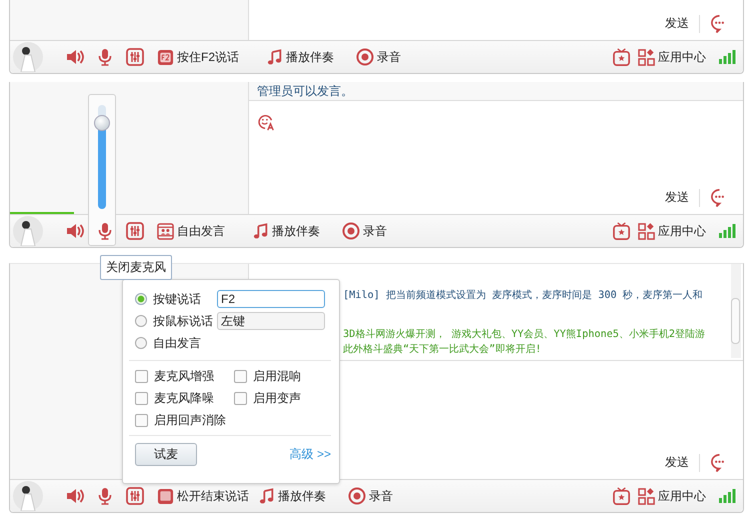  What do you see at coordinates (184, 376) in the screenshot?
I see `checkbox: 麦克风增强` at bounding box center [184, 376].